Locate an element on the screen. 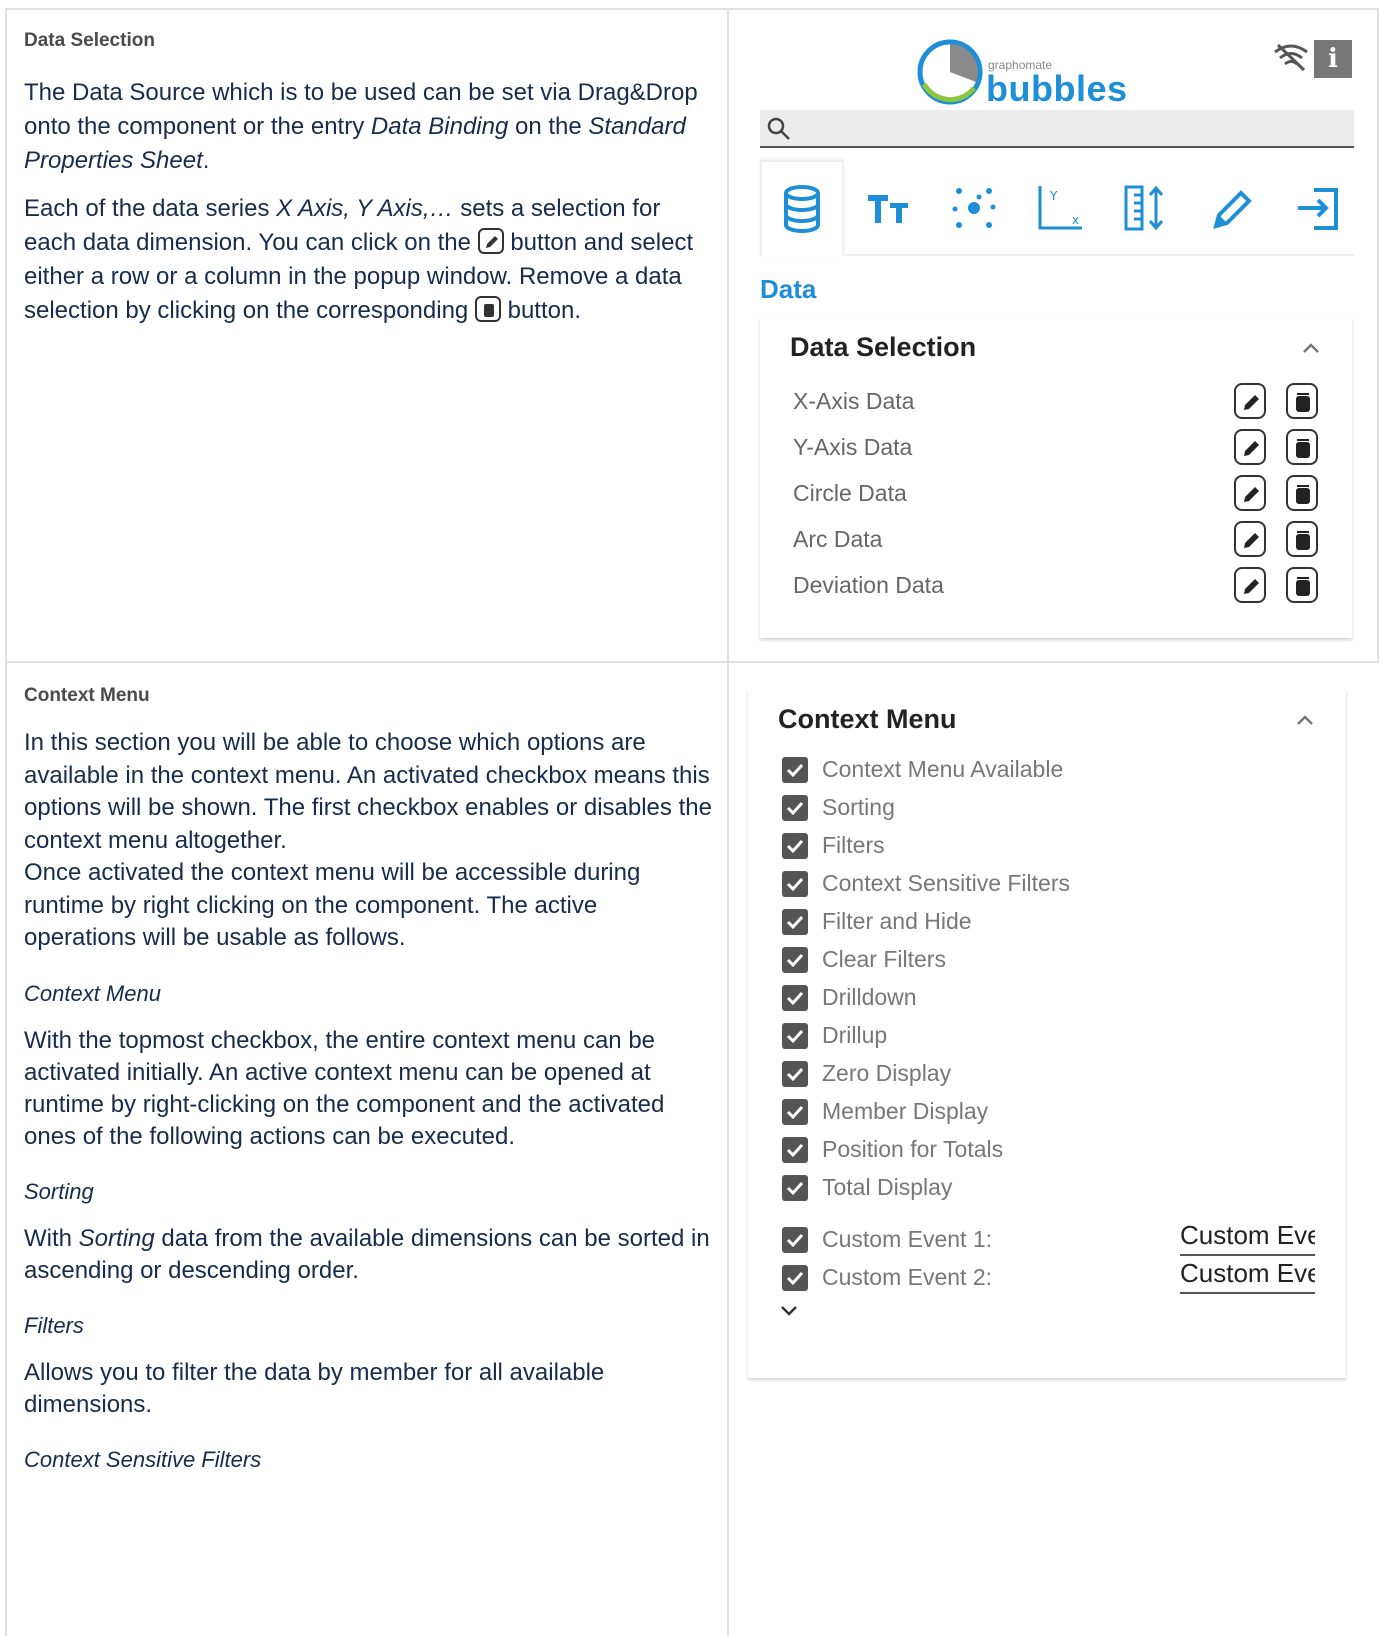 This screenshot has height=1636, width=1379. logo-title: bubbles is located at coordinates (1057, 88).